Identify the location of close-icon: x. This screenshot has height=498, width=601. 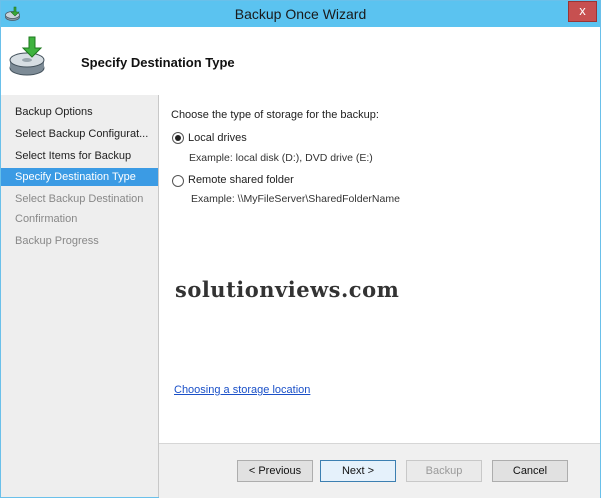
(582, 10).